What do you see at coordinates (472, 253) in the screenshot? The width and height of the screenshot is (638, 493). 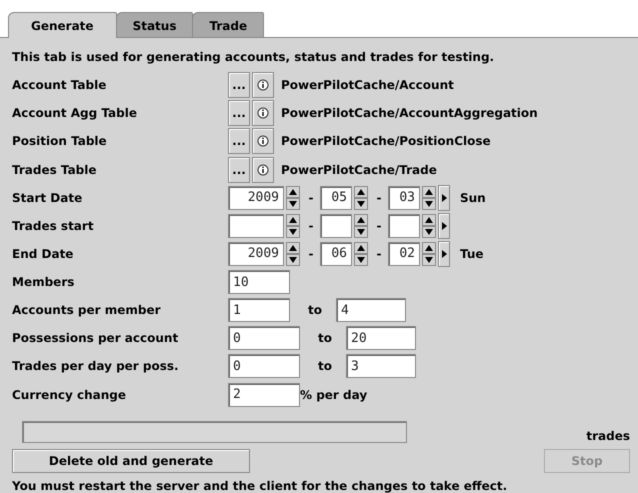 I see `weekday-label: Tue` at bounding box center [472, 253].